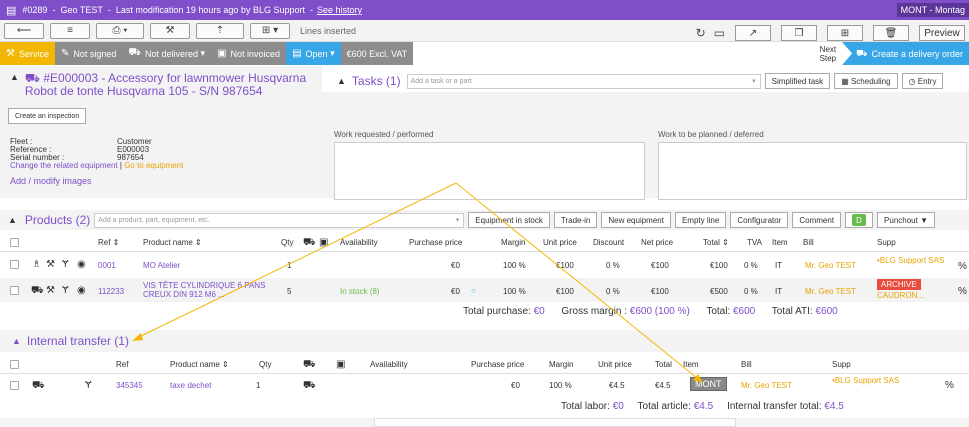 The height and width of the screenshot is (427, 969). What do you see at coordinates (708, 384) in the screenshot?
I see `mont-badge: MONT` at bounding box center [708, 384].